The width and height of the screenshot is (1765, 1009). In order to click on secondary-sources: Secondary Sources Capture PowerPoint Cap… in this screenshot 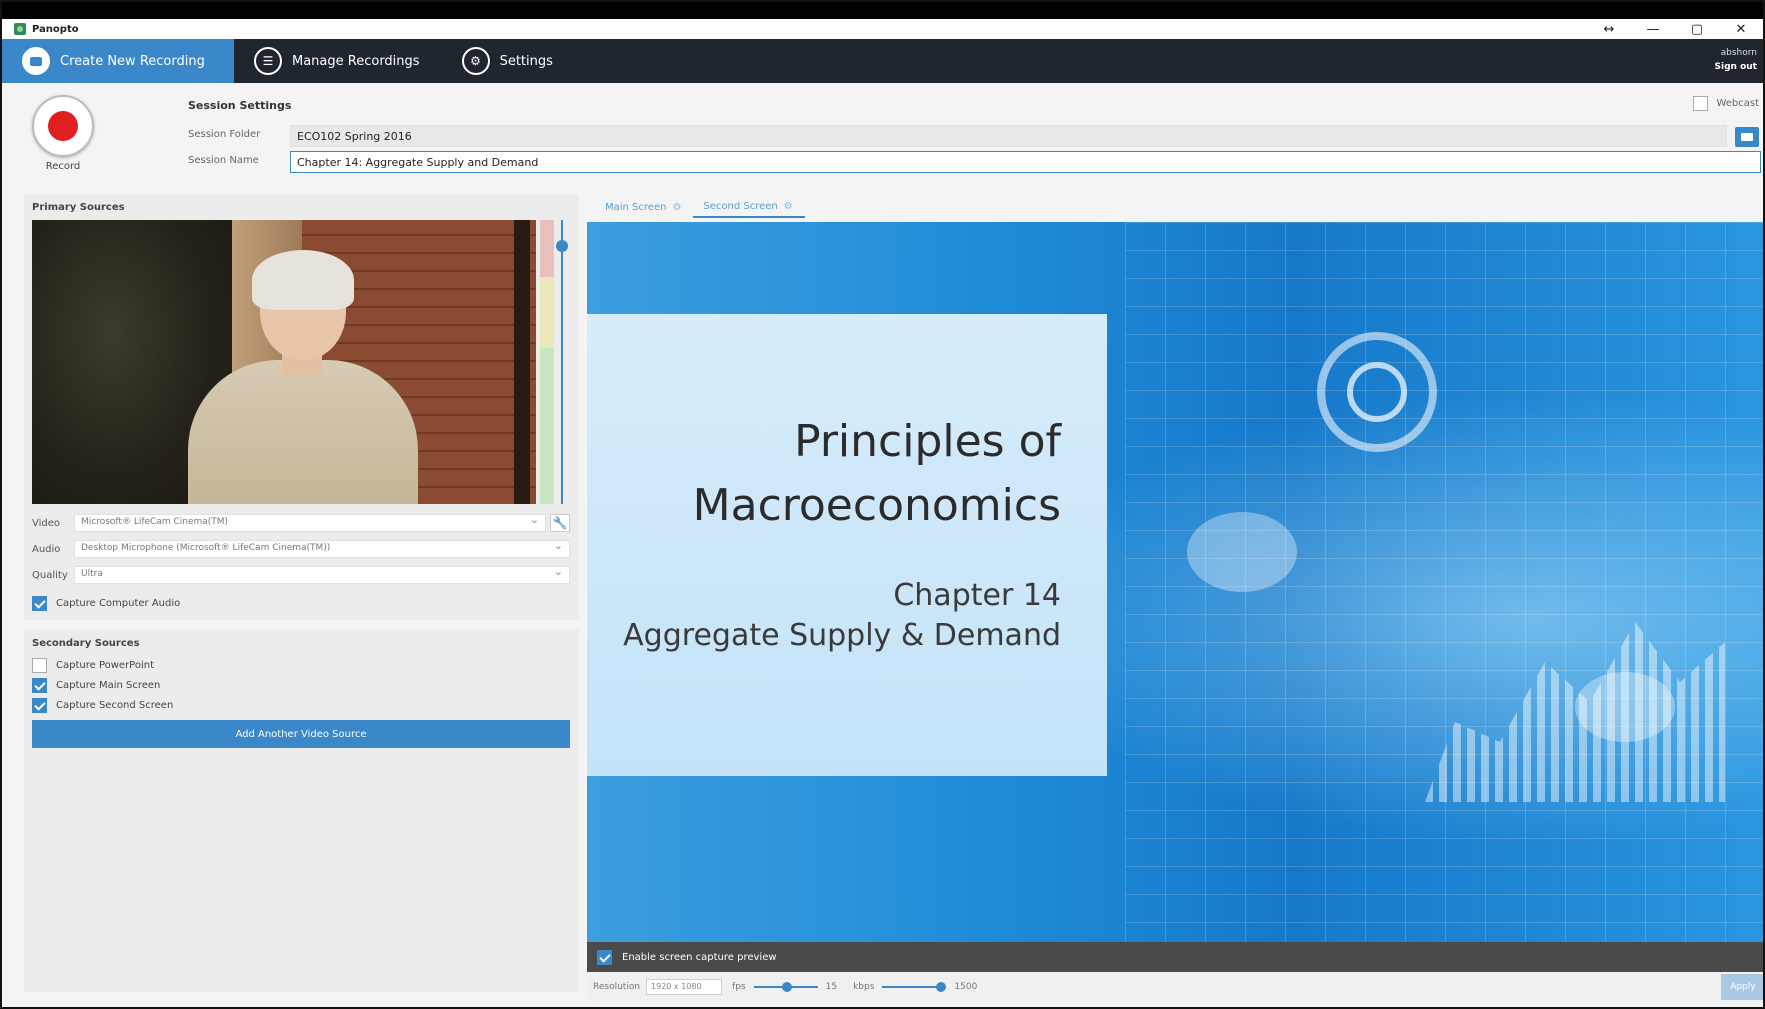, I will do `click(301, 811)`.